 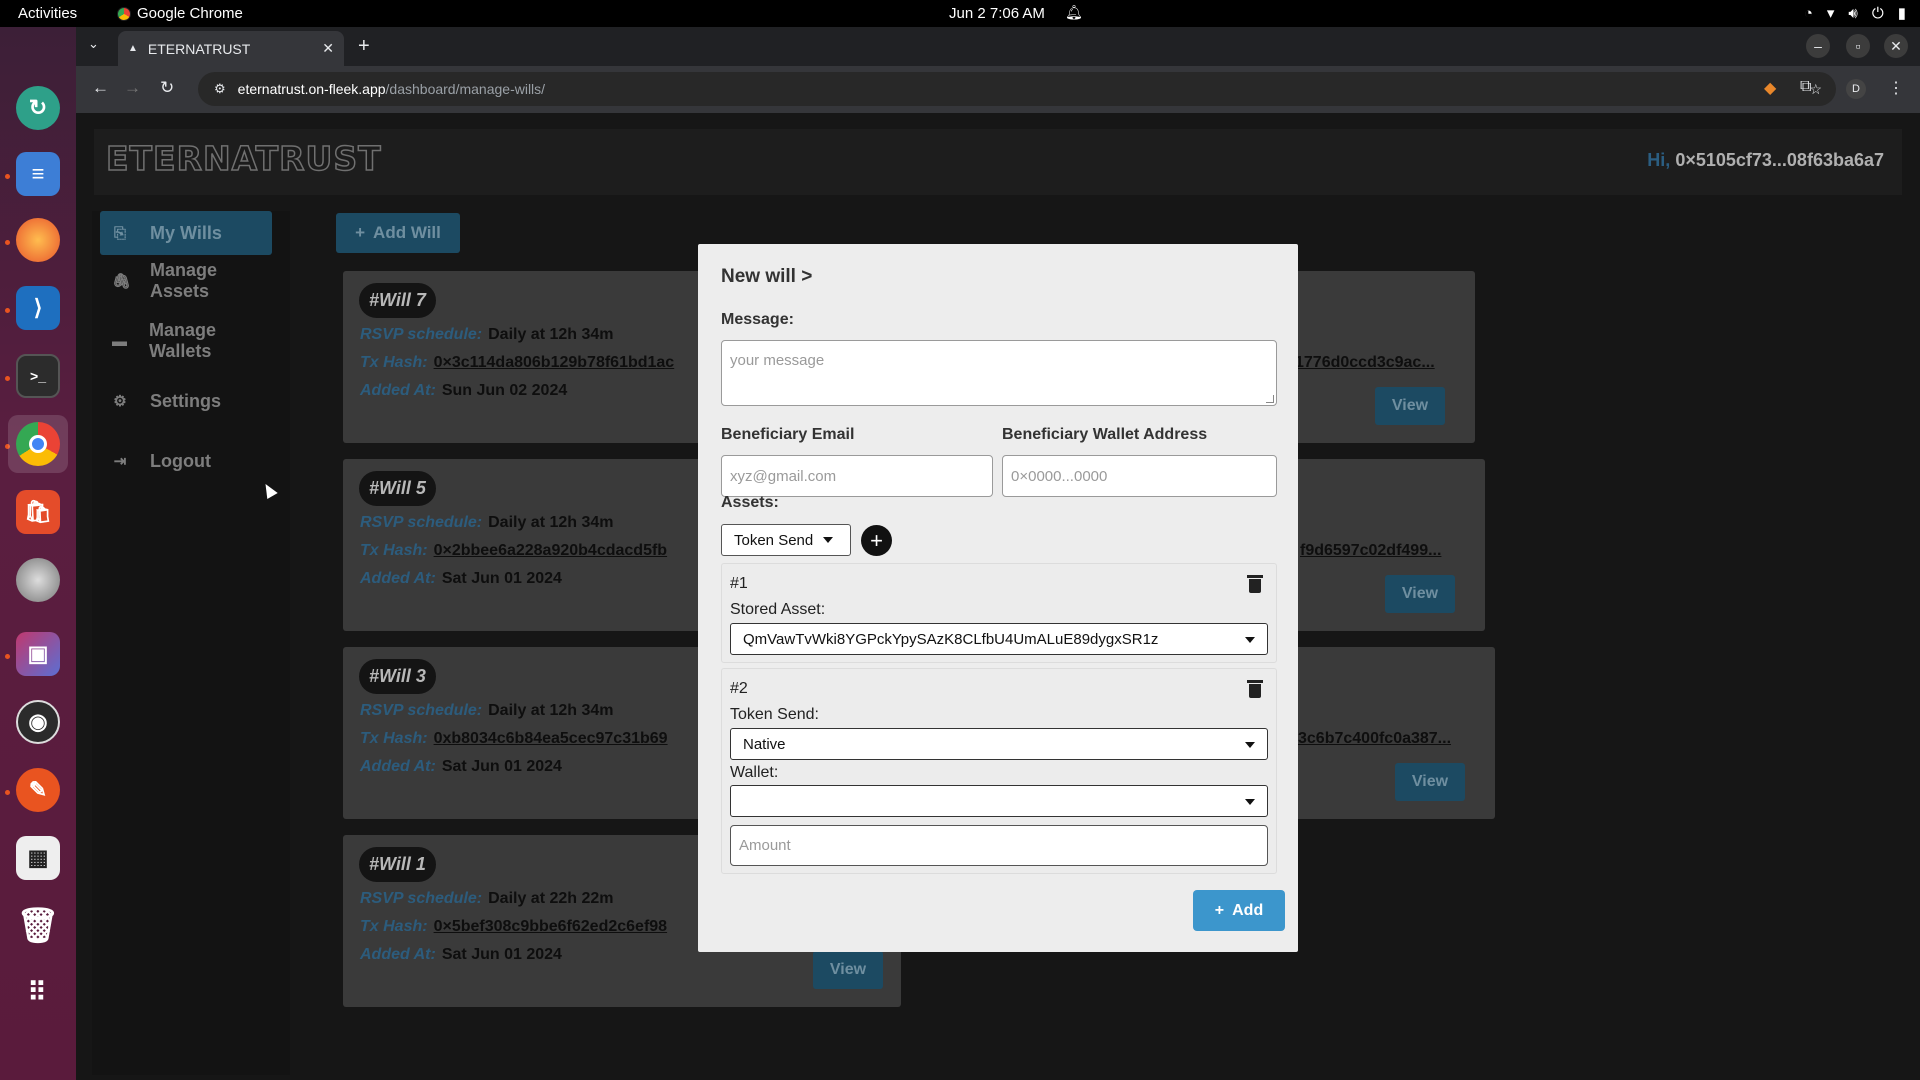 What do you see at coordinates (1139, 476) in the screenshot?
I see `beneficiary-wallet-field: 0×0000...0000` at bounding box center [1139, 476].